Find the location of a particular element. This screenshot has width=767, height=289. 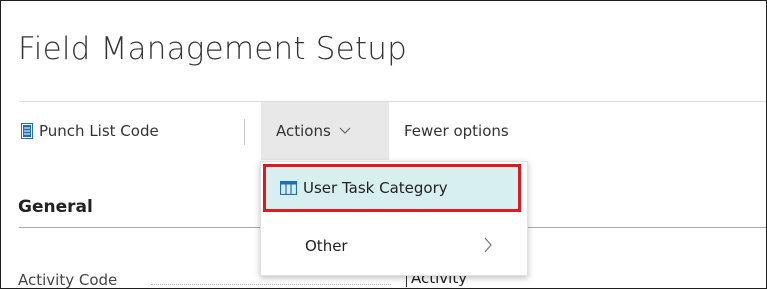

chevron-right-icon is located at coordinates (488, 245).